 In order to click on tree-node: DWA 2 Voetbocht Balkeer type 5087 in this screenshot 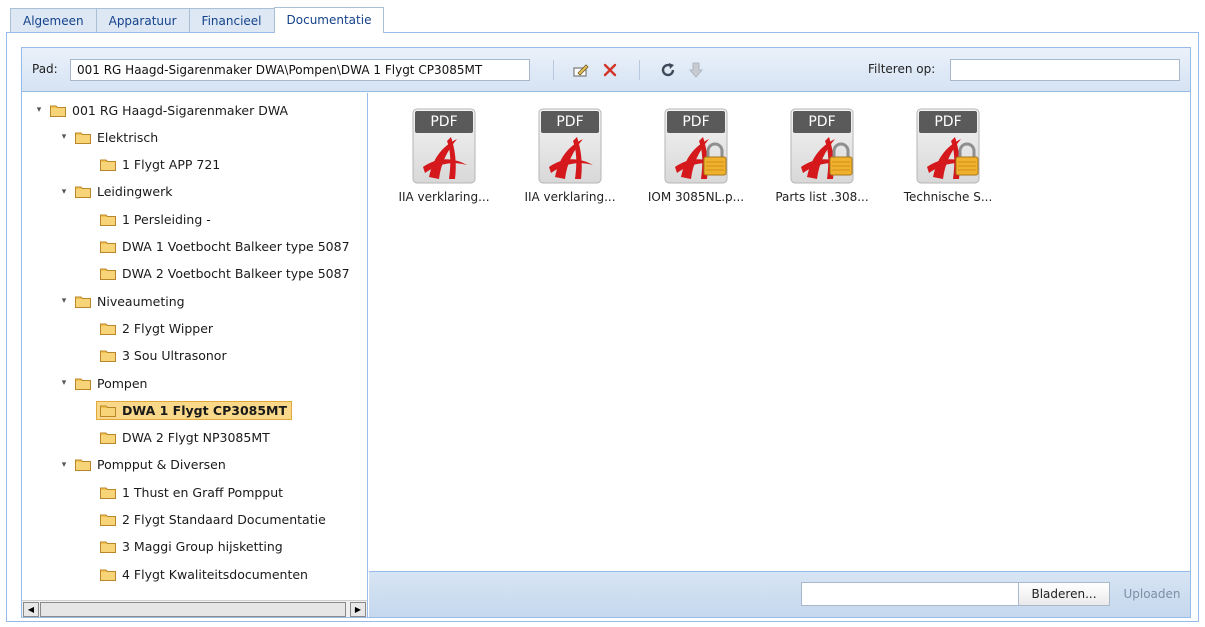, I will do `click(218, 274)`.